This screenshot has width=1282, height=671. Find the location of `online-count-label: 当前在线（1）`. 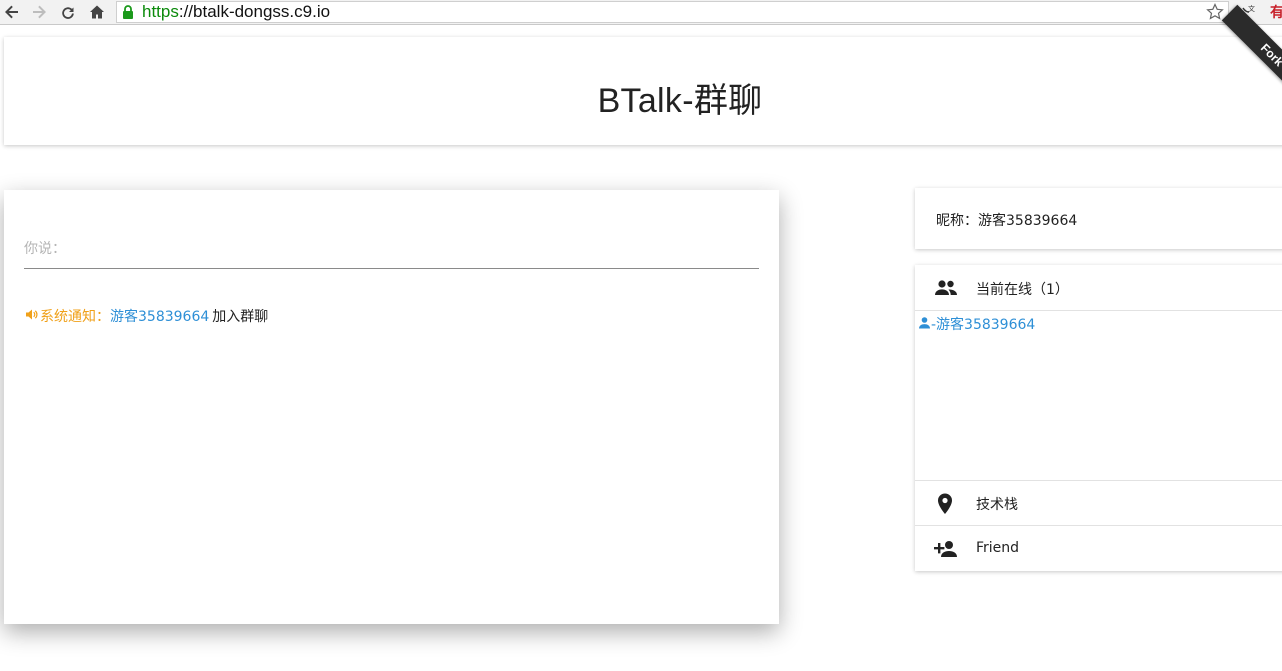

online-count-label: 当前在线（1） is located at coordinates (1022, 290).